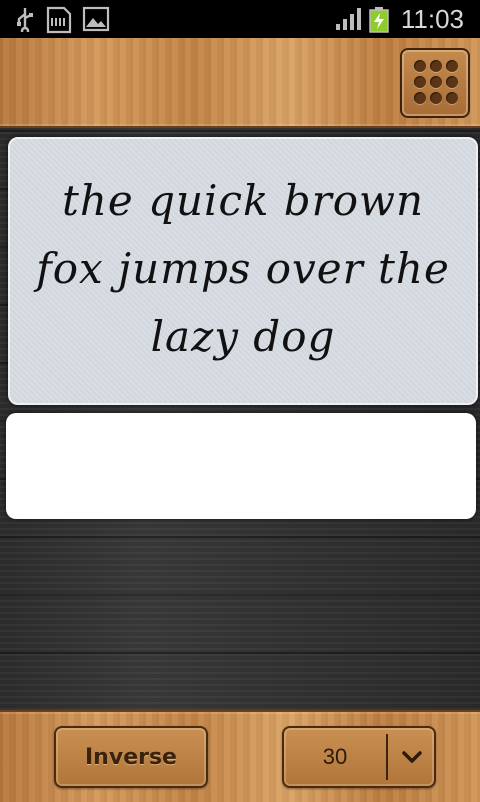 The width and height of the screenshot is (480, 802). Describe the element at coordinates (131, 757) in the screenshot. I see `inverse-button: Inverse` at that location.